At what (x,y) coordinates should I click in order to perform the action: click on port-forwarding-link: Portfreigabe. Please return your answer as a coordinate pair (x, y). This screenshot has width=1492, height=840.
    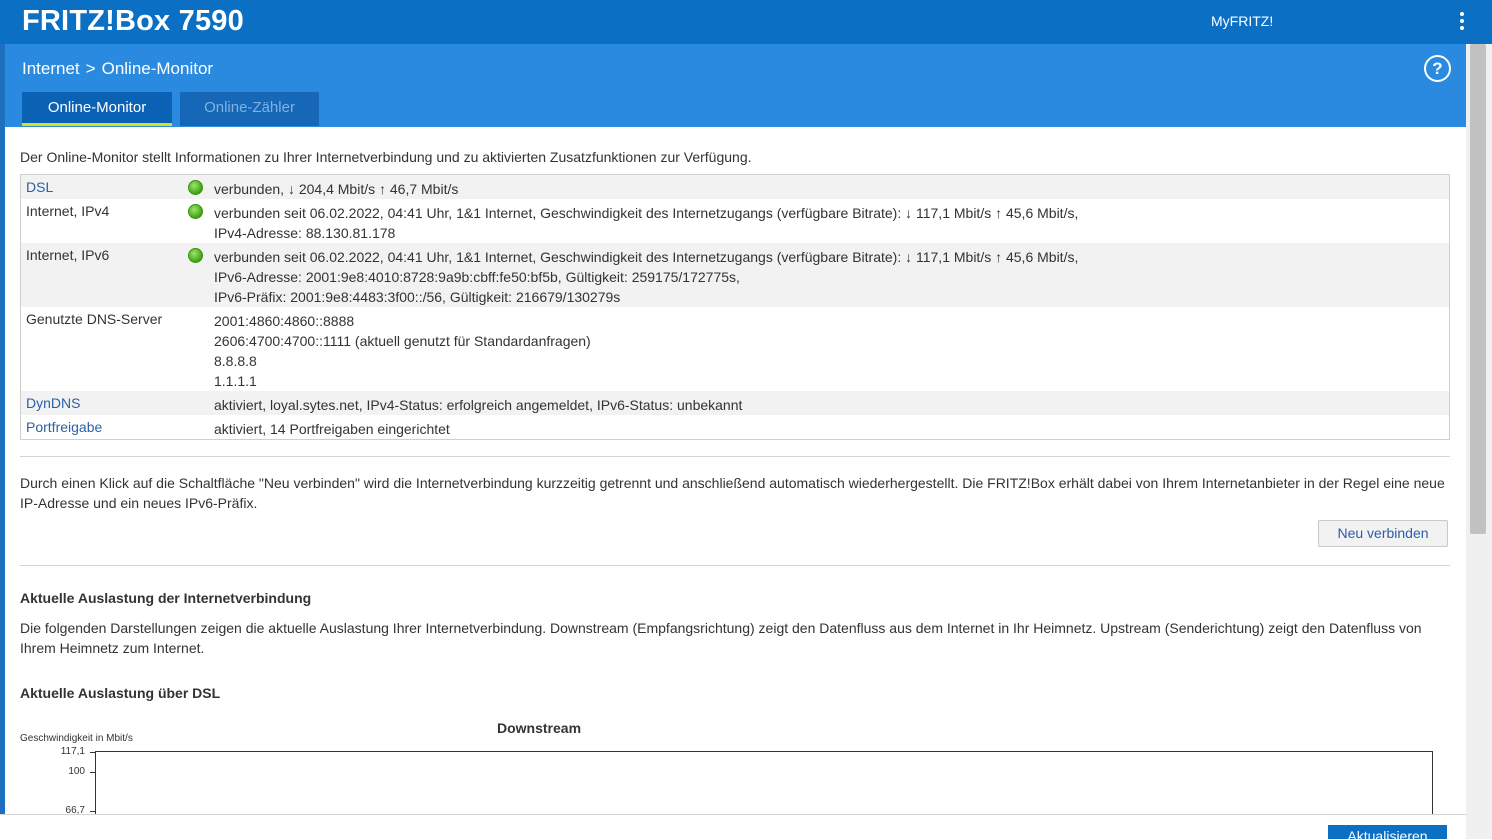
    Looking at the image, I should click on (64, 427).